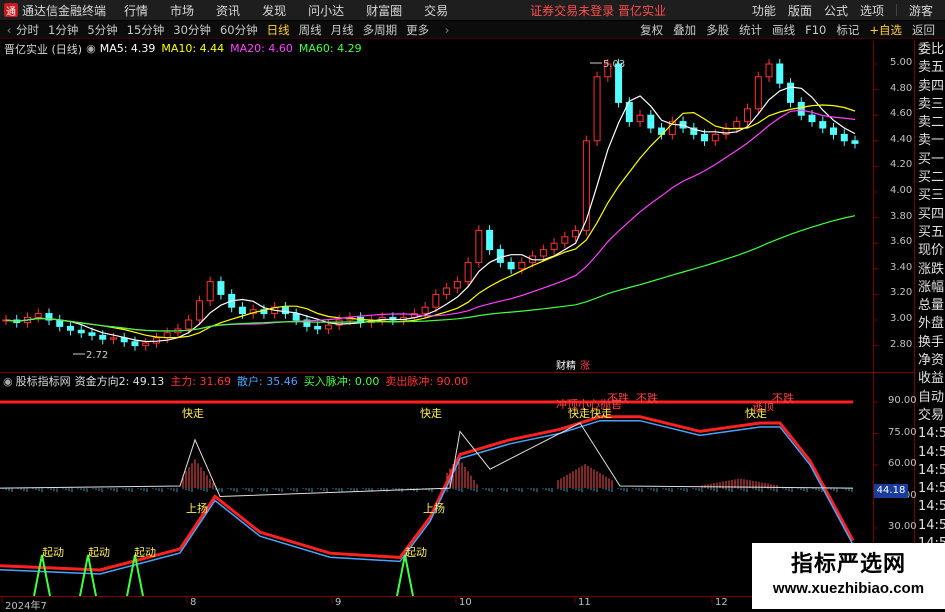 This screenshot has height=612, width=945. What do you see at coordinates (26, 606) in the screenshot?
I see `time-tick: 2024年7` at bounding box center [26, 606].